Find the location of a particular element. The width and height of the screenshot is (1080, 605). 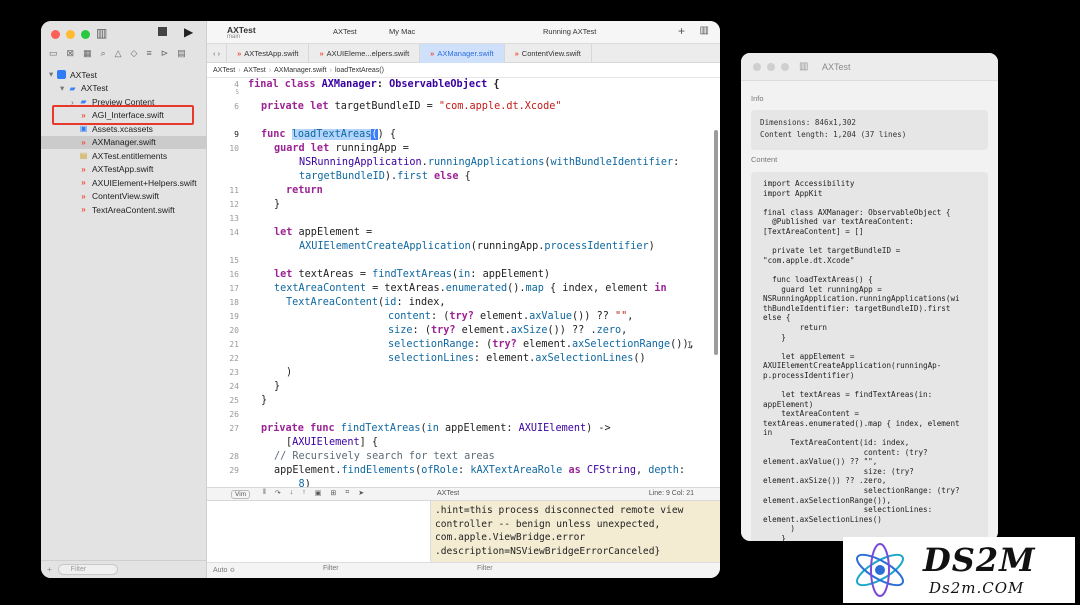

find-icon: ⌕ is located at coordinates (103, 53).